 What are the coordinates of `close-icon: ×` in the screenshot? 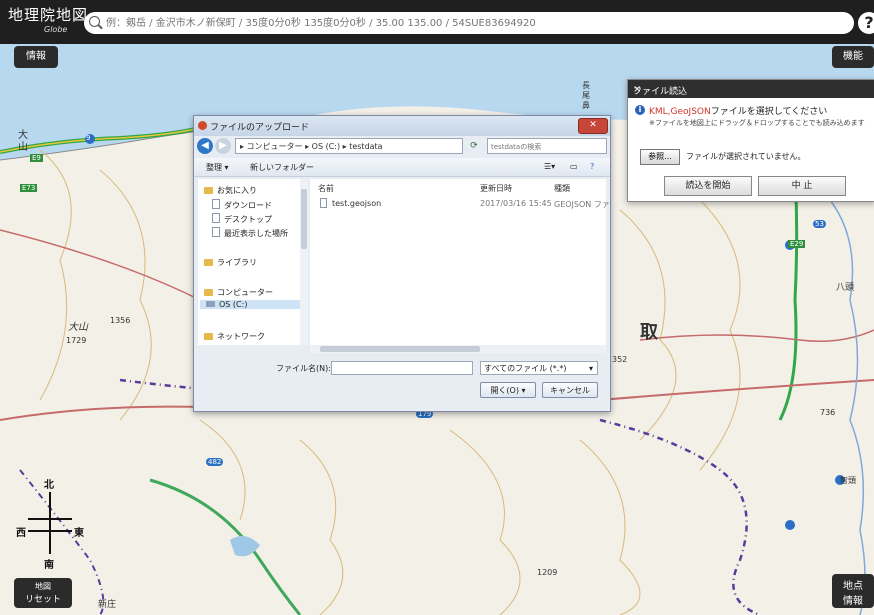 It's located at (637, 89).